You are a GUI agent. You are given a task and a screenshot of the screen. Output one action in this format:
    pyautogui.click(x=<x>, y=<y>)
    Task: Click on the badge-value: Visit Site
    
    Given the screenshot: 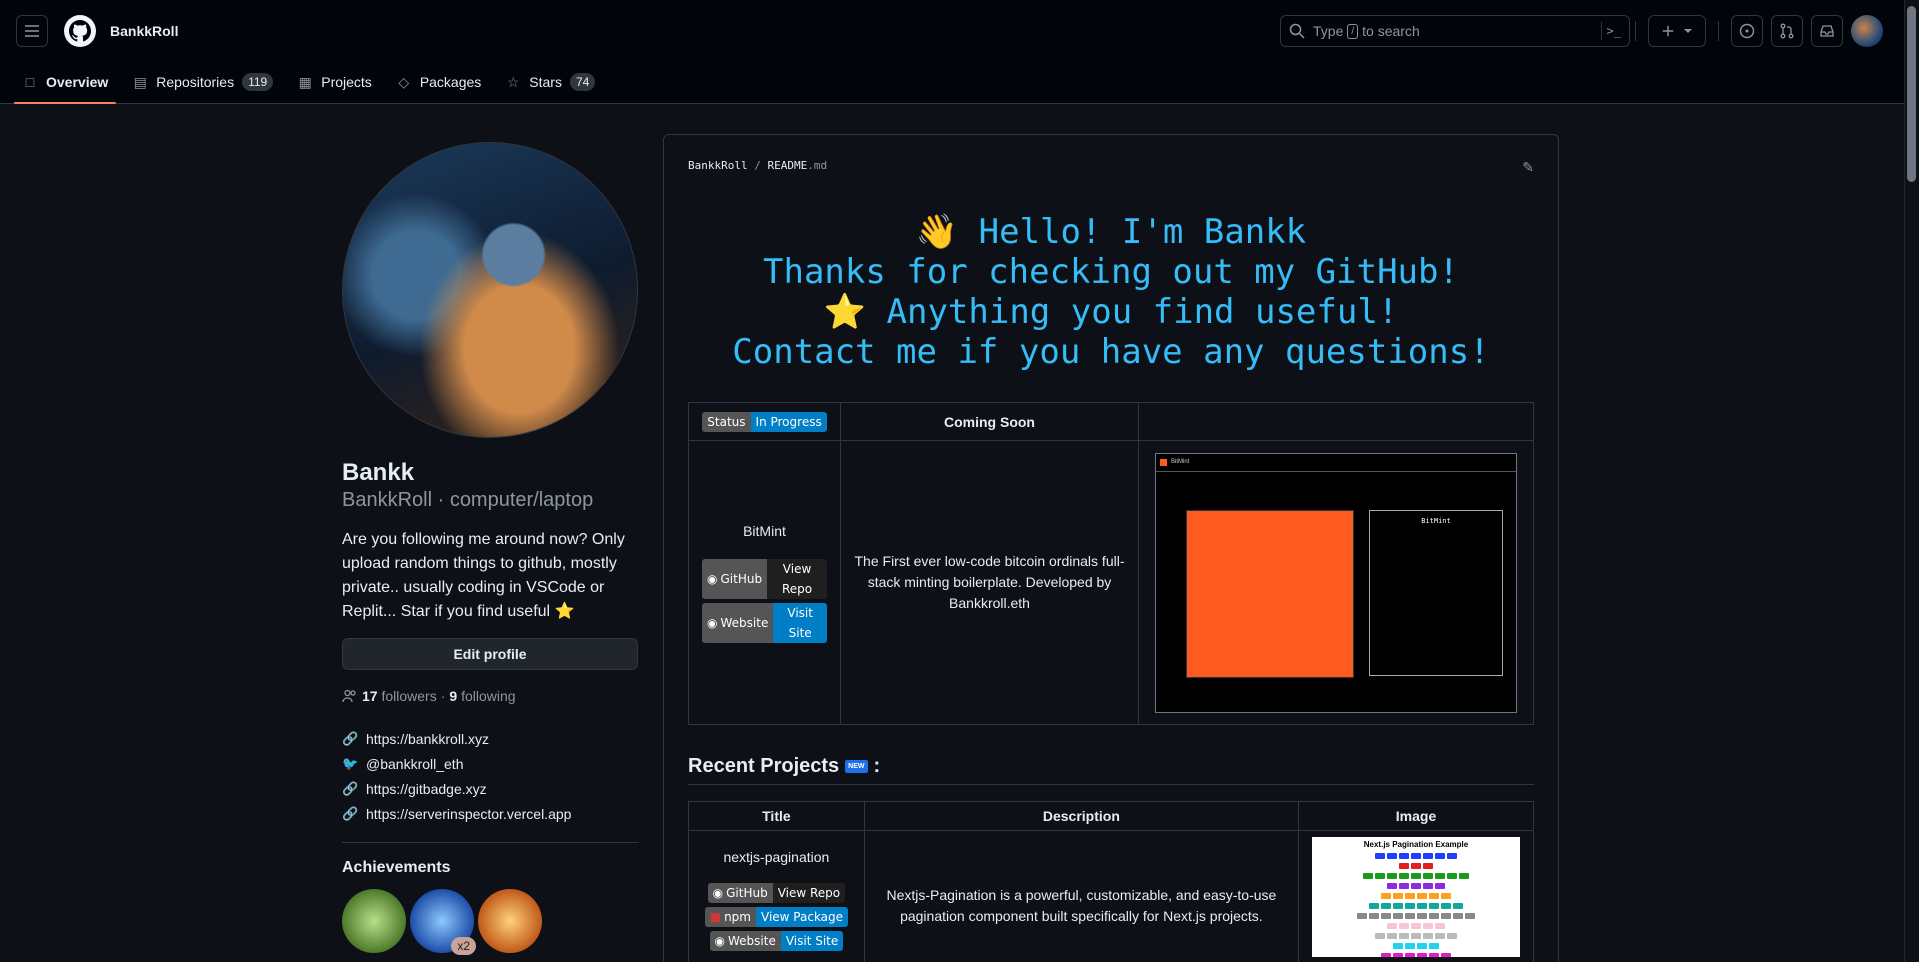 What is the action you would take?
    pyautogui.click(x=800, y=622)
    